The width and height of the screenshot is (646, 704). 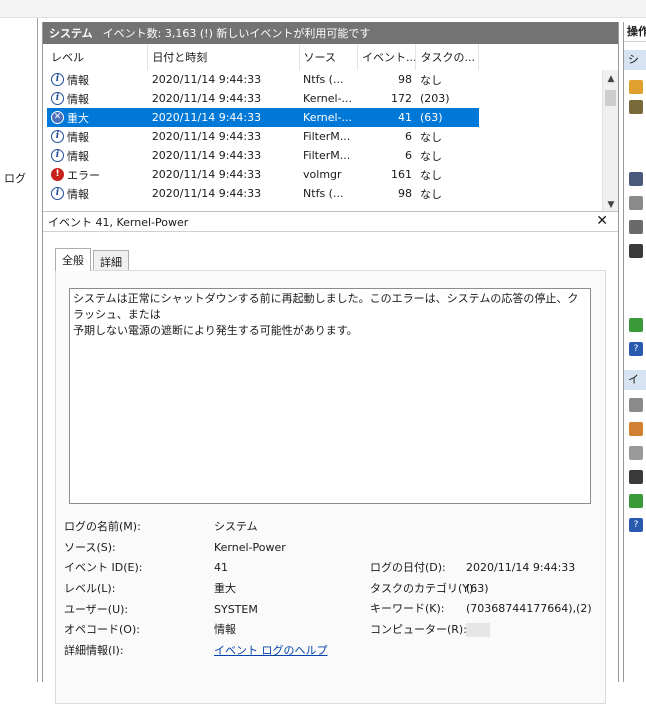 I want to click on label-user: ユーザー(U):, so click(x=96, y=609).